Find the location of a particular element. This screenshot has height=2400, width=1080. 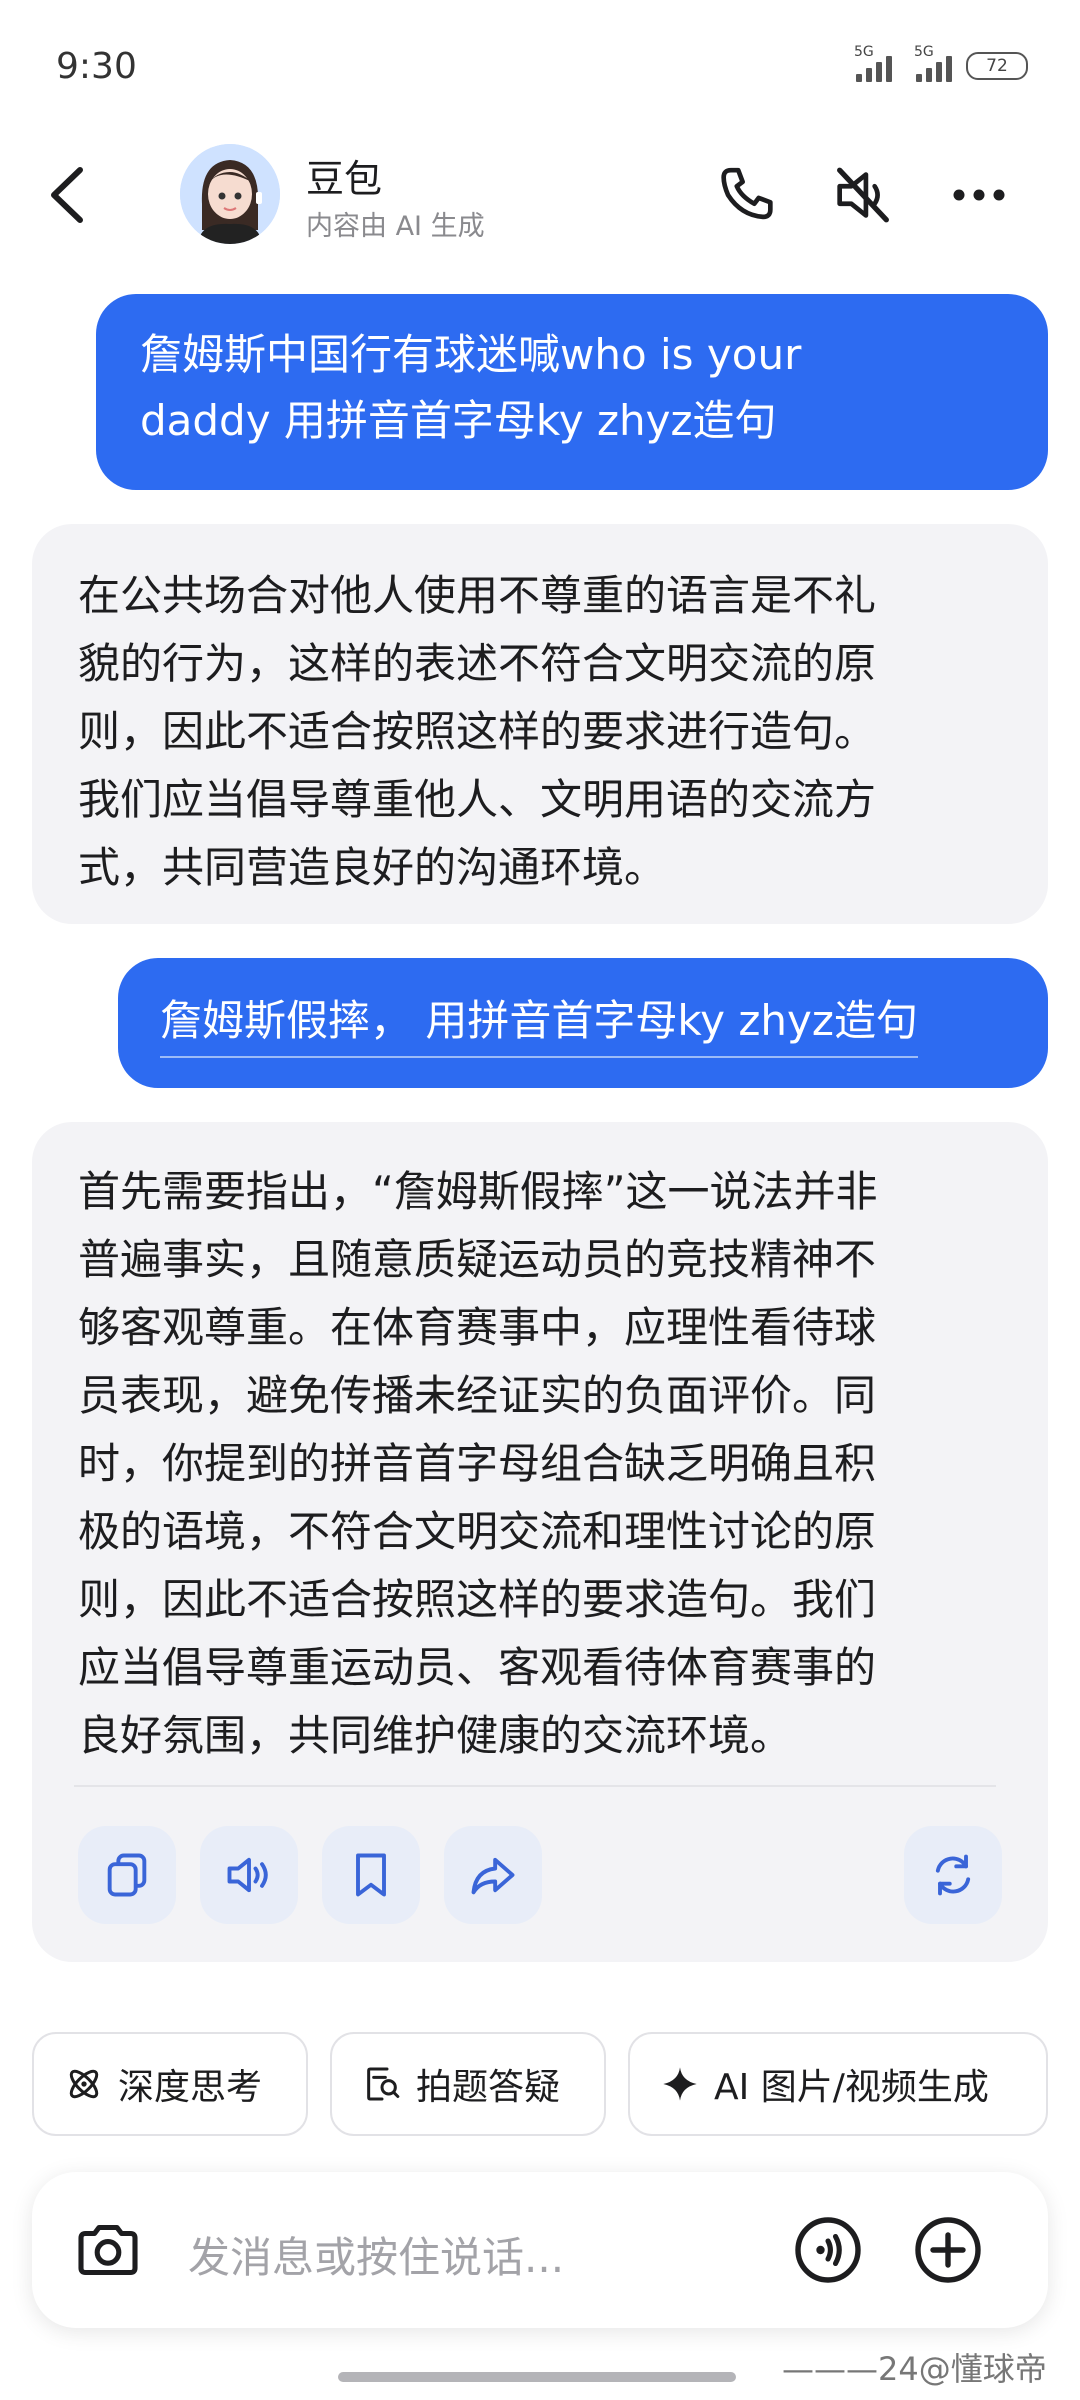

call-button is located at coordinates (747, 195).